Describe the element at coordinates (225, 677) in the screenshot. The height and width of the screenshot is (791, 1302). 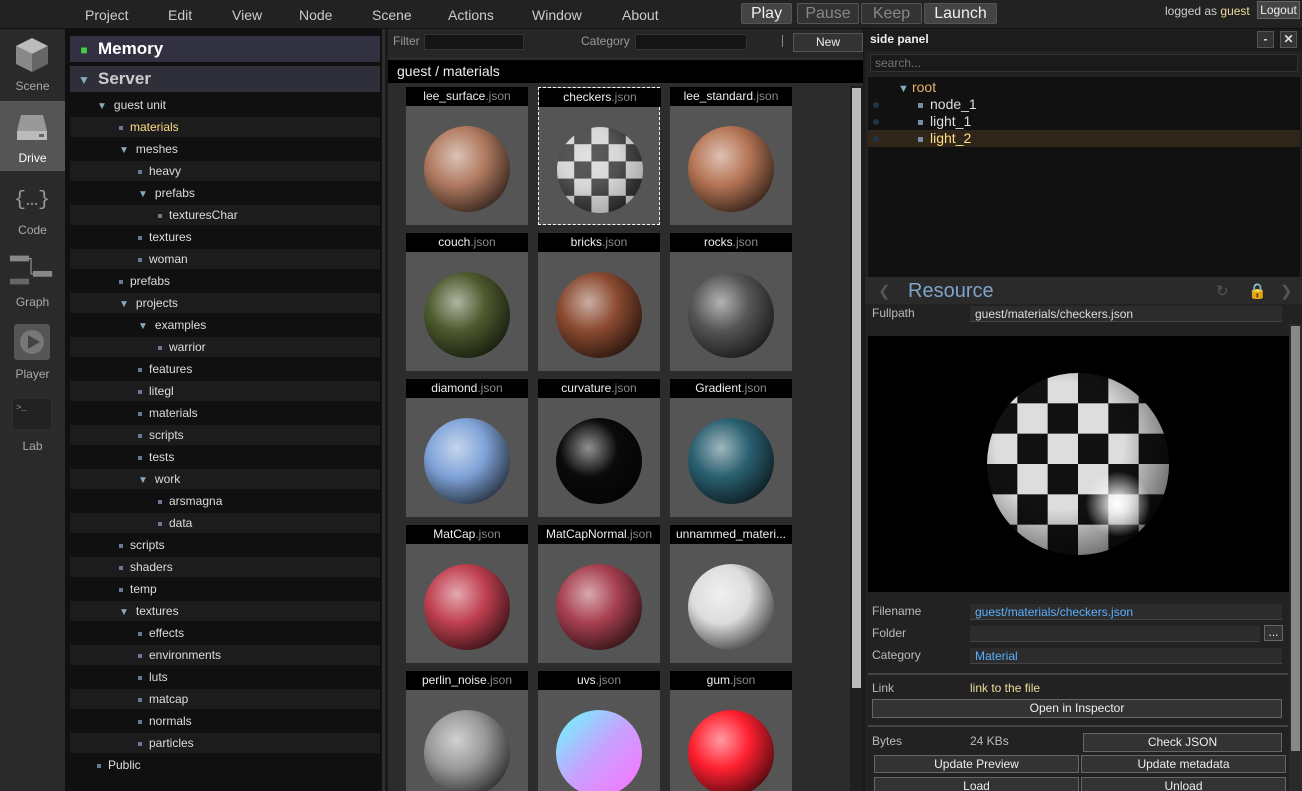
I see `tree-item: luts` at that location.